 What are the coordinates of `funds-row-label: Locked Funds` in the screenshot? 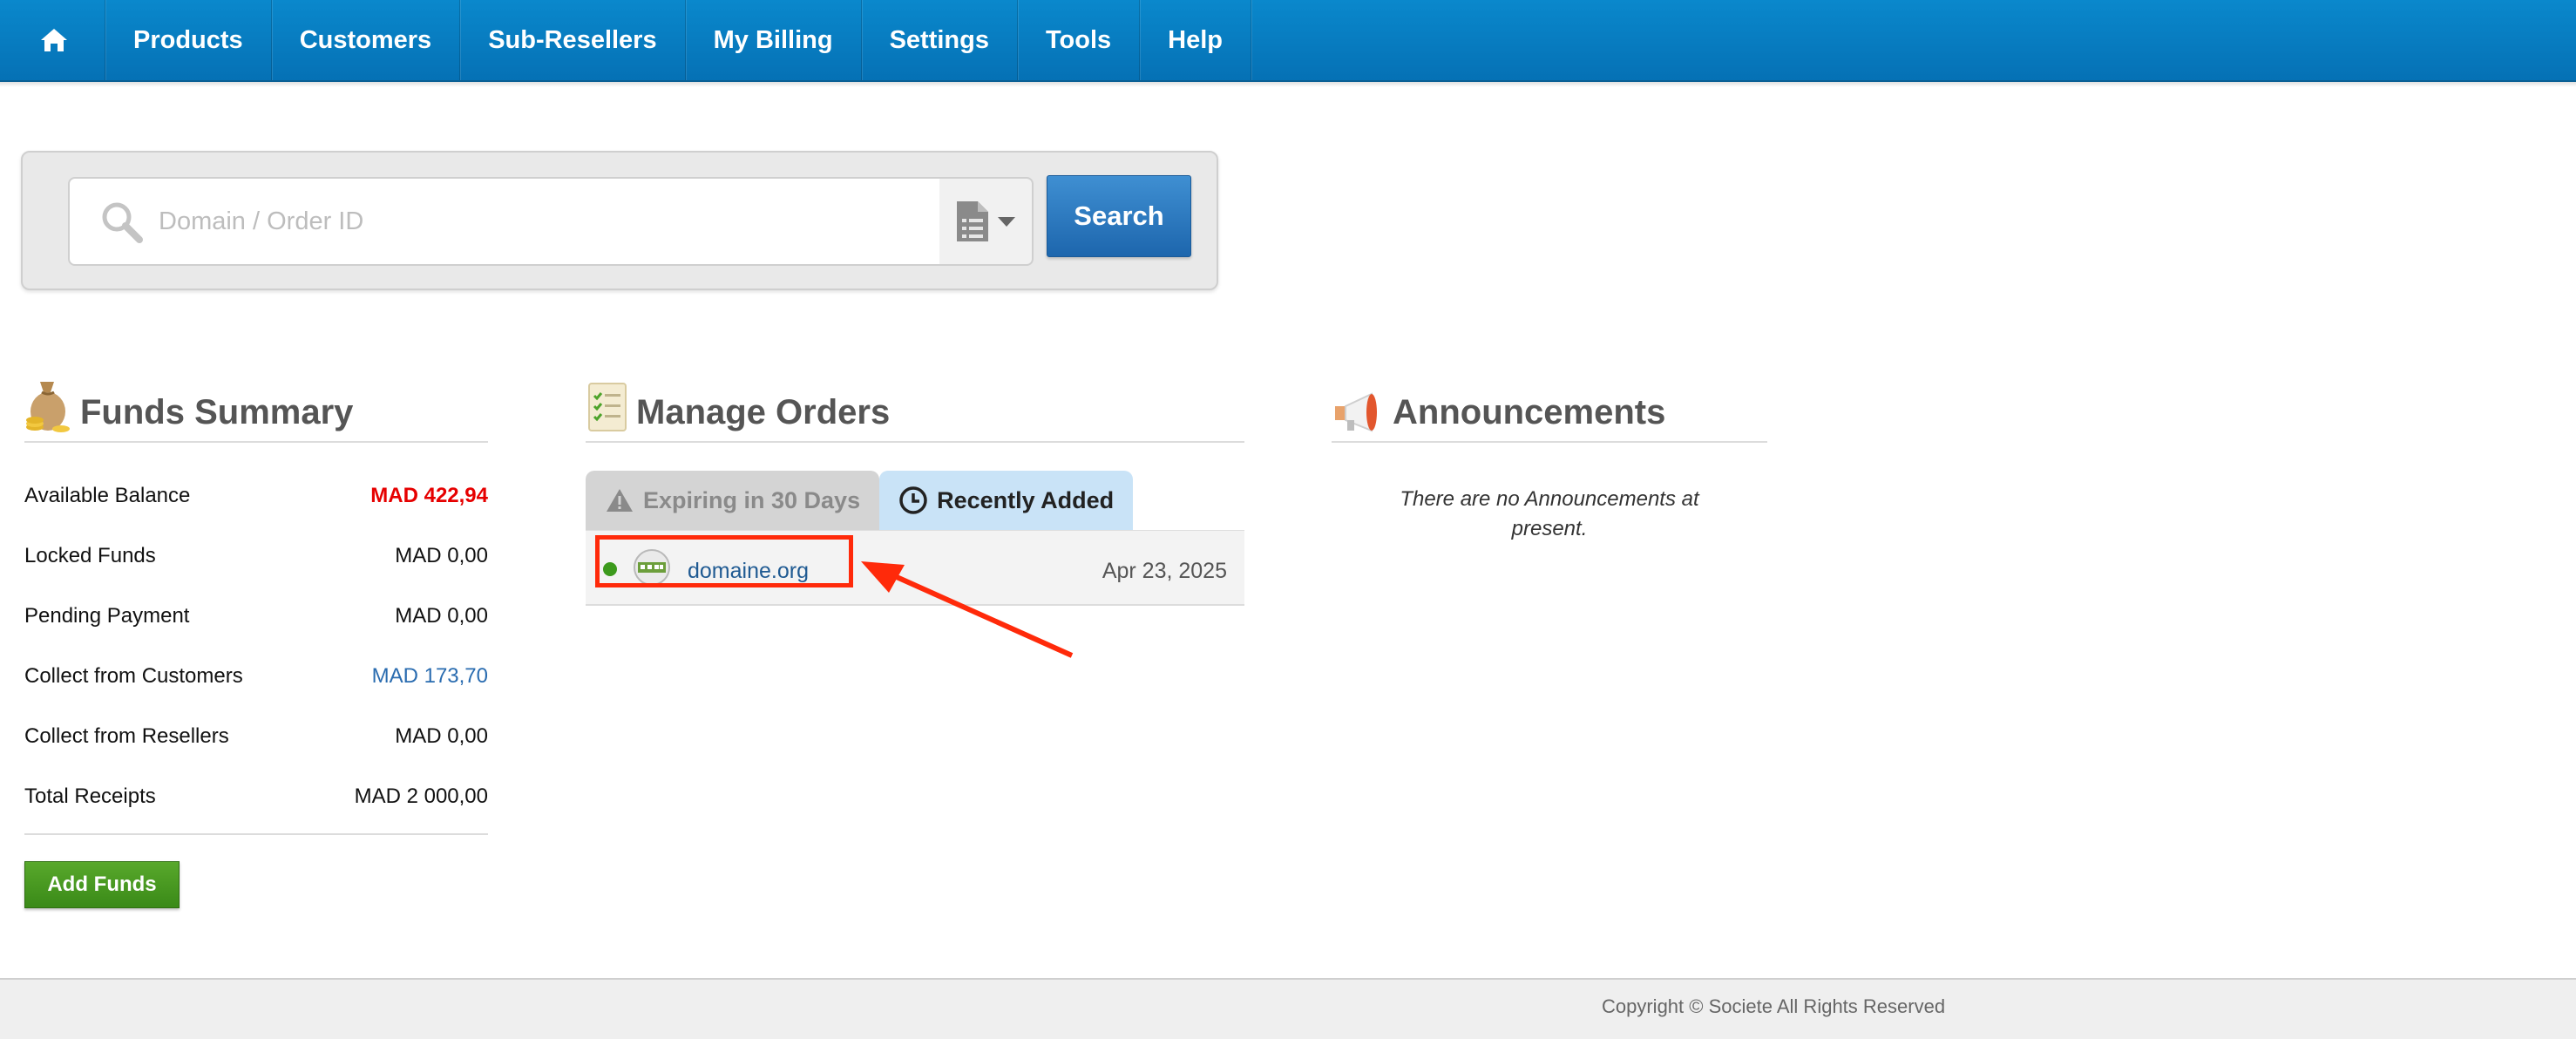 It's located at (90, 555).